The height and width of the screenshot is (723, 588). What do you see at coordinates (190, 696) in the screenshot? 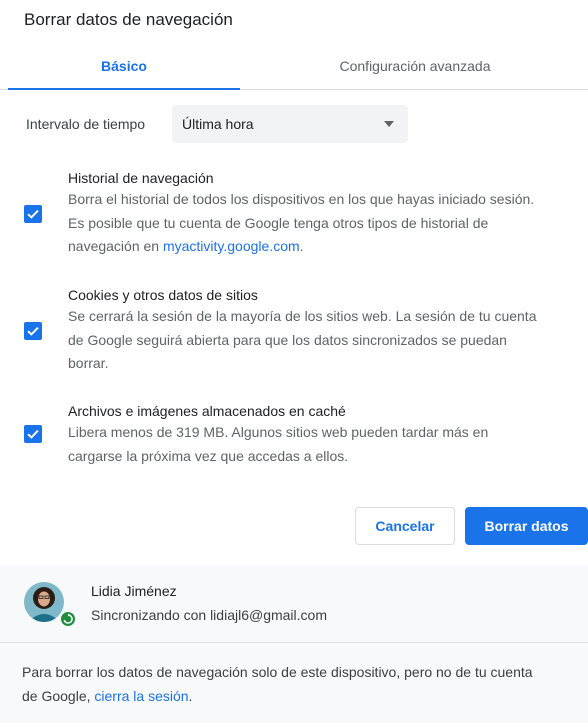
I see `note-text: .` at bounding box center [190, 696].